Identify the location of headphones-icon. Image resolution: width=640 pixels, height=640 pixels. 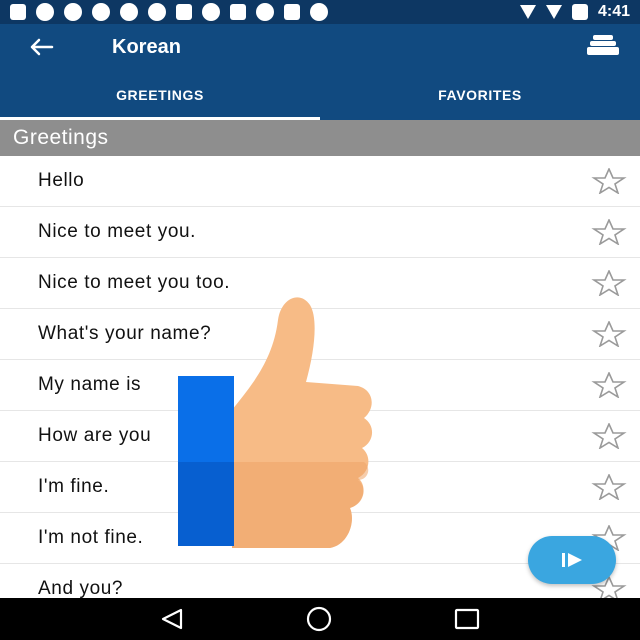
(265, 12).